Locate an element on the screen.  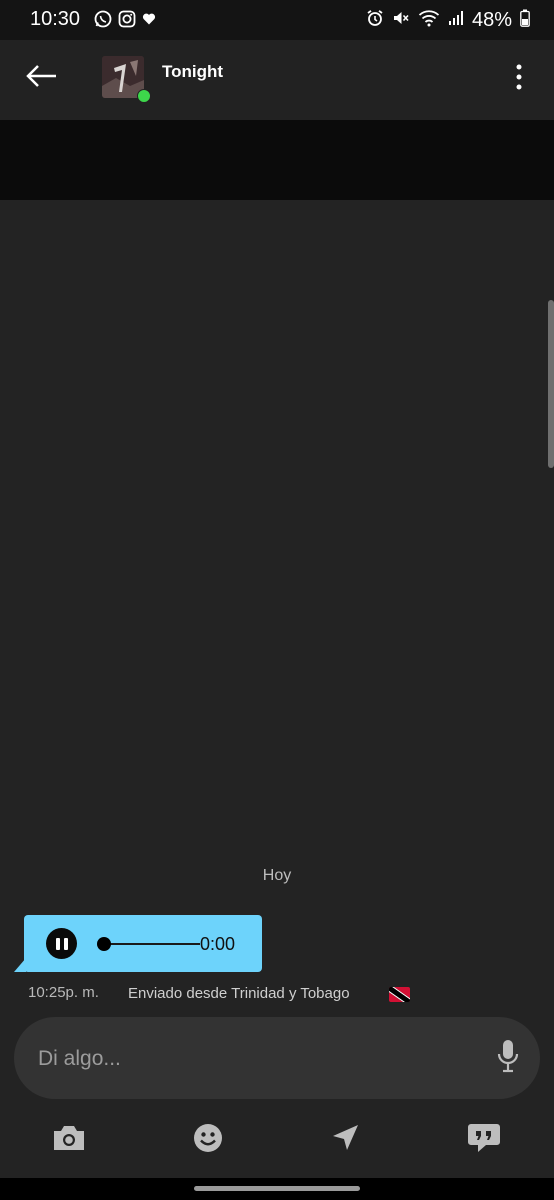
contact-name: Tonight is located at coordinates (192, 72).